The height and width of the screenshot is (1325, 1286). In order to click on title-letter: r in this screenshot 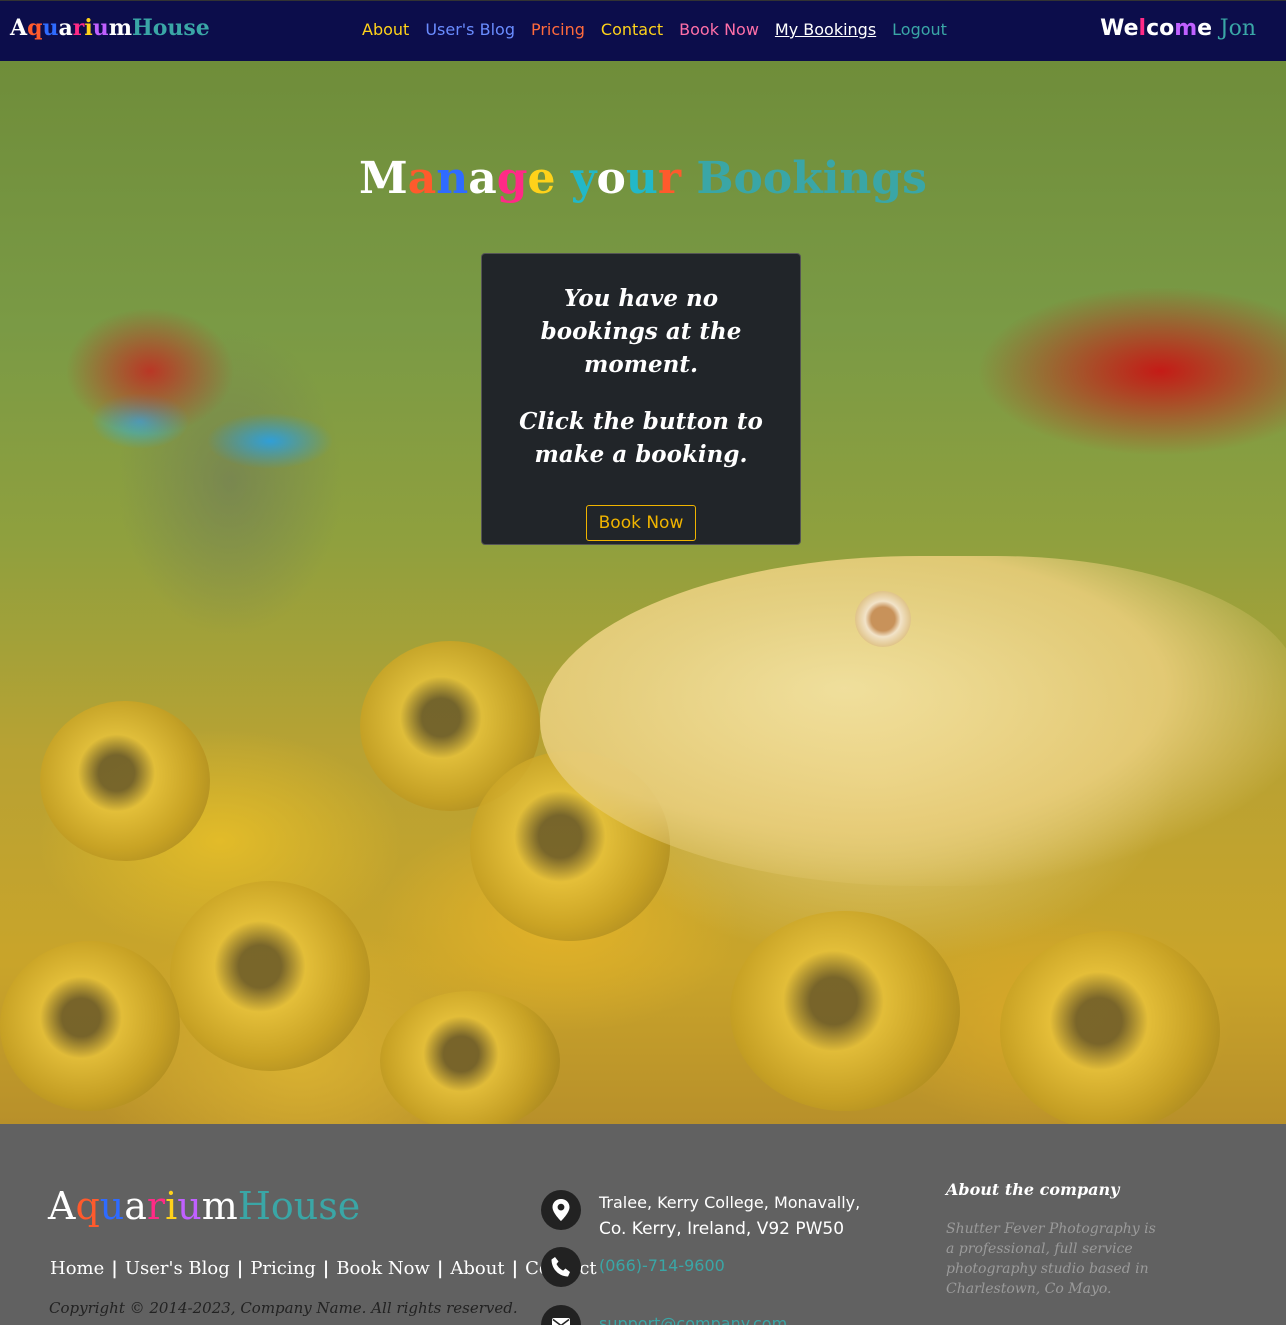, I will do `click(669, 178)`.